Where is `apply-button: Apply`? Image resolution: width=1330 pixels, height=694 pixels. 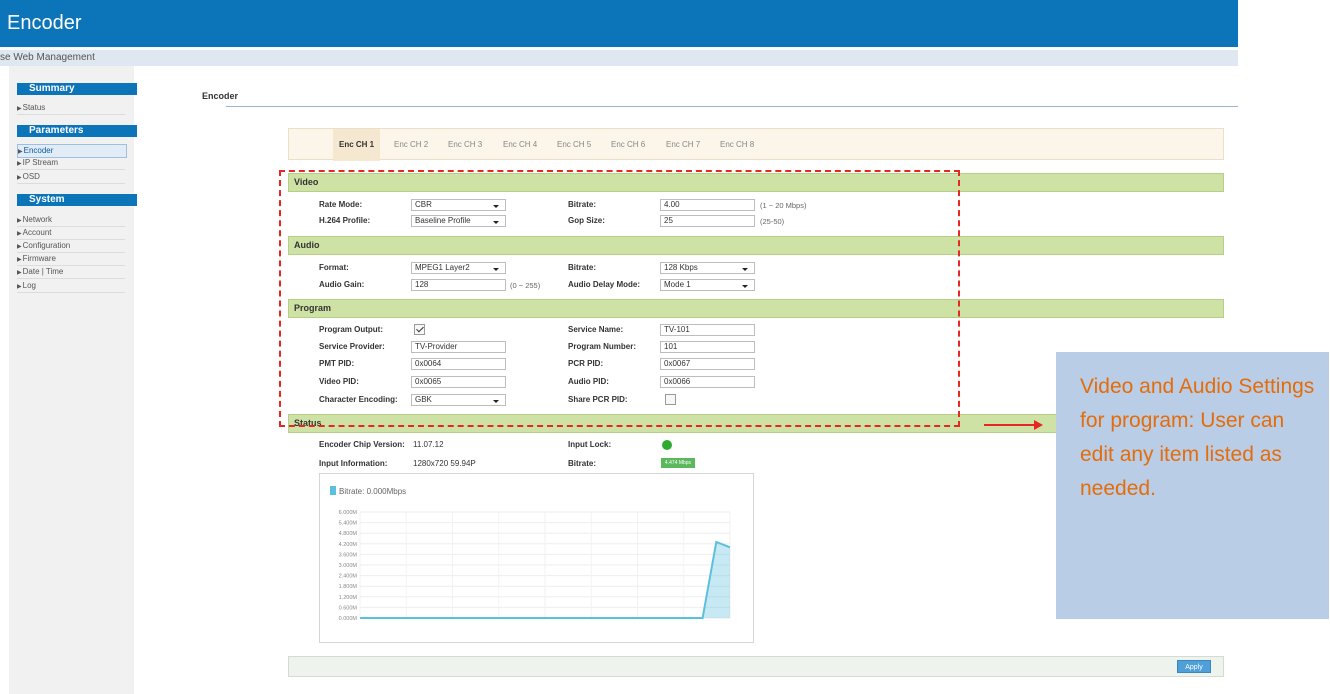
apply-button: Apply is located at coordinates (1194, 666).